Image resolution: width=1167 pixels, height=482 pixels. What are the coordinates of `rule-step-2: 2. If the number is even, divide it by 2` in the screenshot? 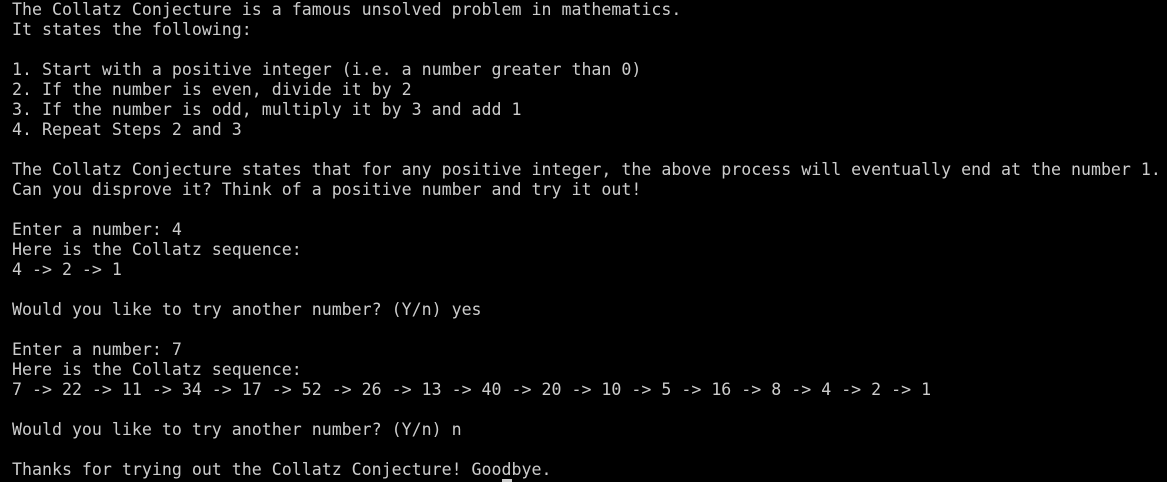 It's located at (212, 89).